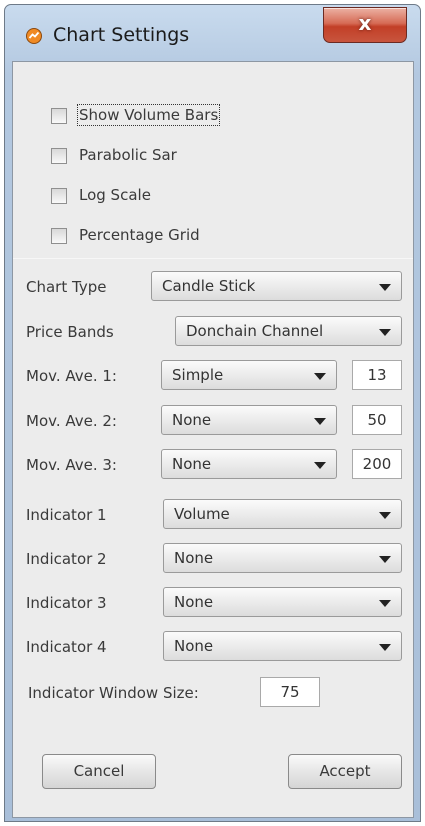 The height and width of the screenshot is (826, 425). What do you see at coordinates (34, 36) in the screenshot?
I see `app-chart-icon` at bounding box center [34, 36].